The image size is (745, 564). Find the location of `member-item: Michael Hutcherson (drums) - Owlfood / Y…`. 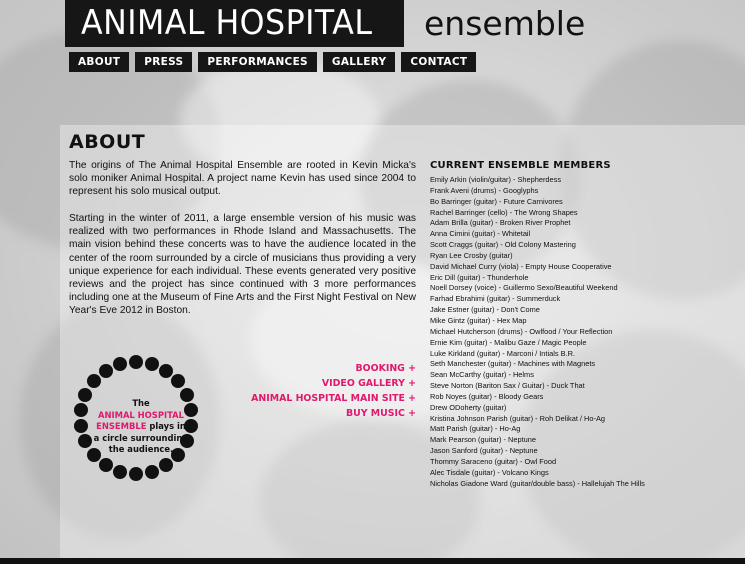

member-item: Michael Hutcherson (drums) - Owlfood / Y… is located at coordinates (521, 331).